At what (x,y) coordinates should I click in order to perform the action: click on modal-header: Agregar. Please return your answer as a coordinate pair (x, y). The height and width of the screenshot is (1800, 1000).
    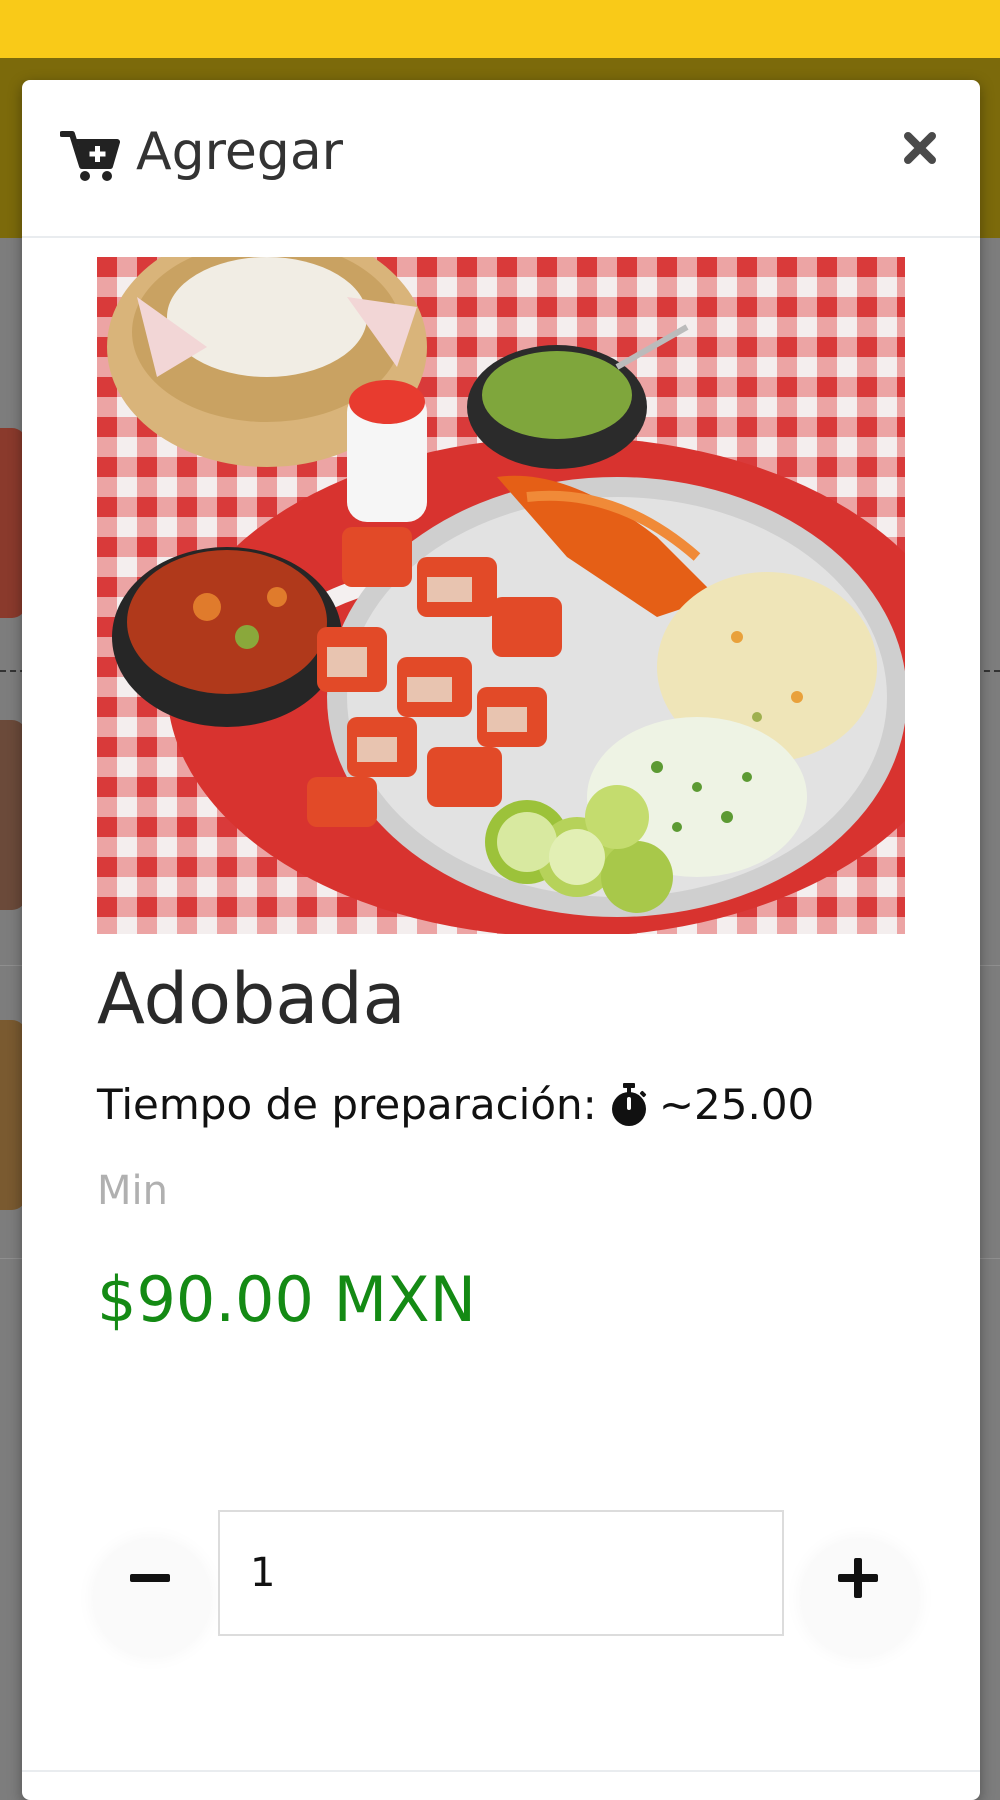
    Looking at the image, I should click on (501, 159).